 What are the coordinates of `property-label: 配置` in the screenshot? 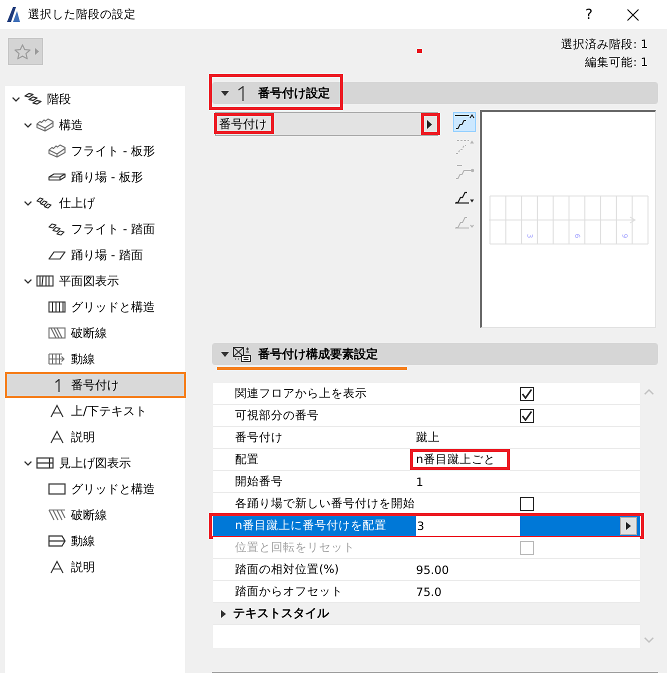 It's located at (246, 459).